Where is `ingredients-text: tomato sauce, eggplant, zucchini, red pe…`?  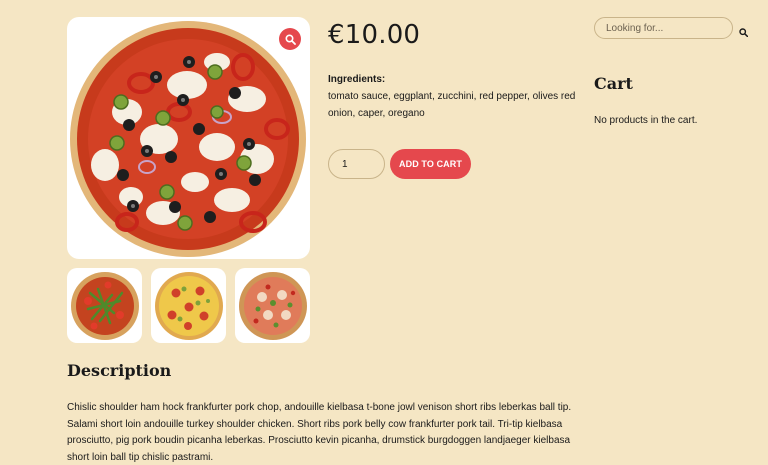 ingredients-text: tomato sauce, eggplant, zucchini, red pe… is located at coordinates (452, 105).